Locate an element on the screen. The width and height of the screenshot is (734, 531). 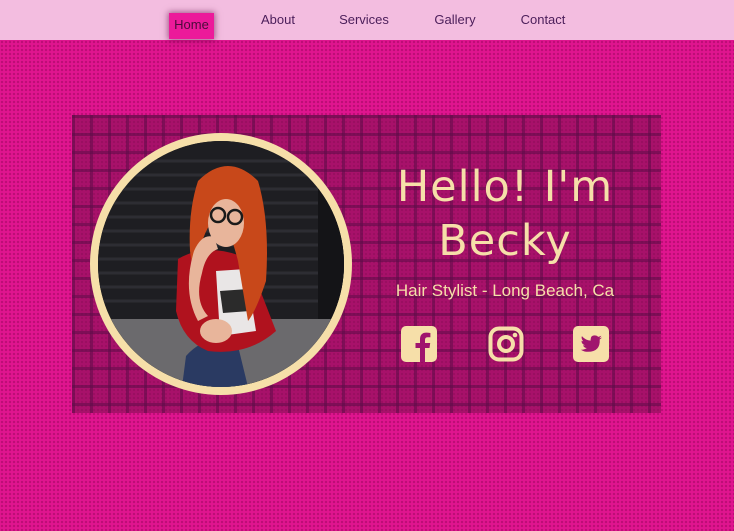
hero-title: Hello! I'm Becky is located at coordinates (505, 214).